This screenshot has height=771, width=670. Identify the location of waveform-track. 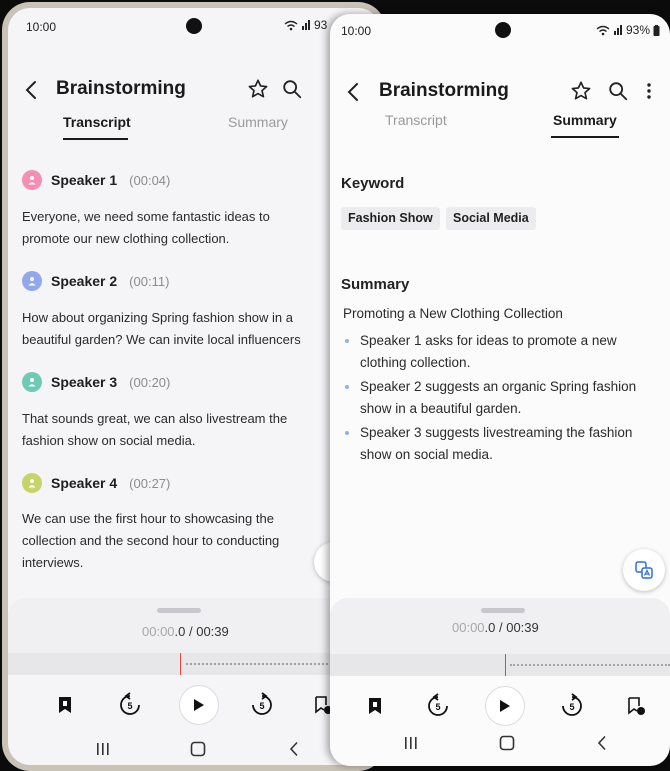
(590, 665).